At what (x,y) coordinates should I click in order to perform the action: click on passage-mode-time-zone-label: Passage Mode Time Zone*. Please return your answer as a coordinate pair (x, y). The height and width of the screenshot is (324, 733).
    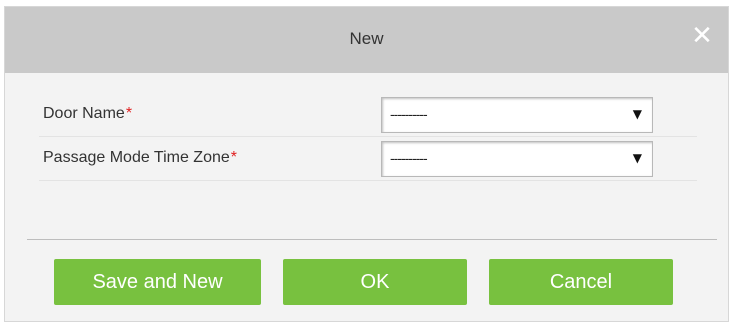
    Looking at the image, I should click on (140, 158).